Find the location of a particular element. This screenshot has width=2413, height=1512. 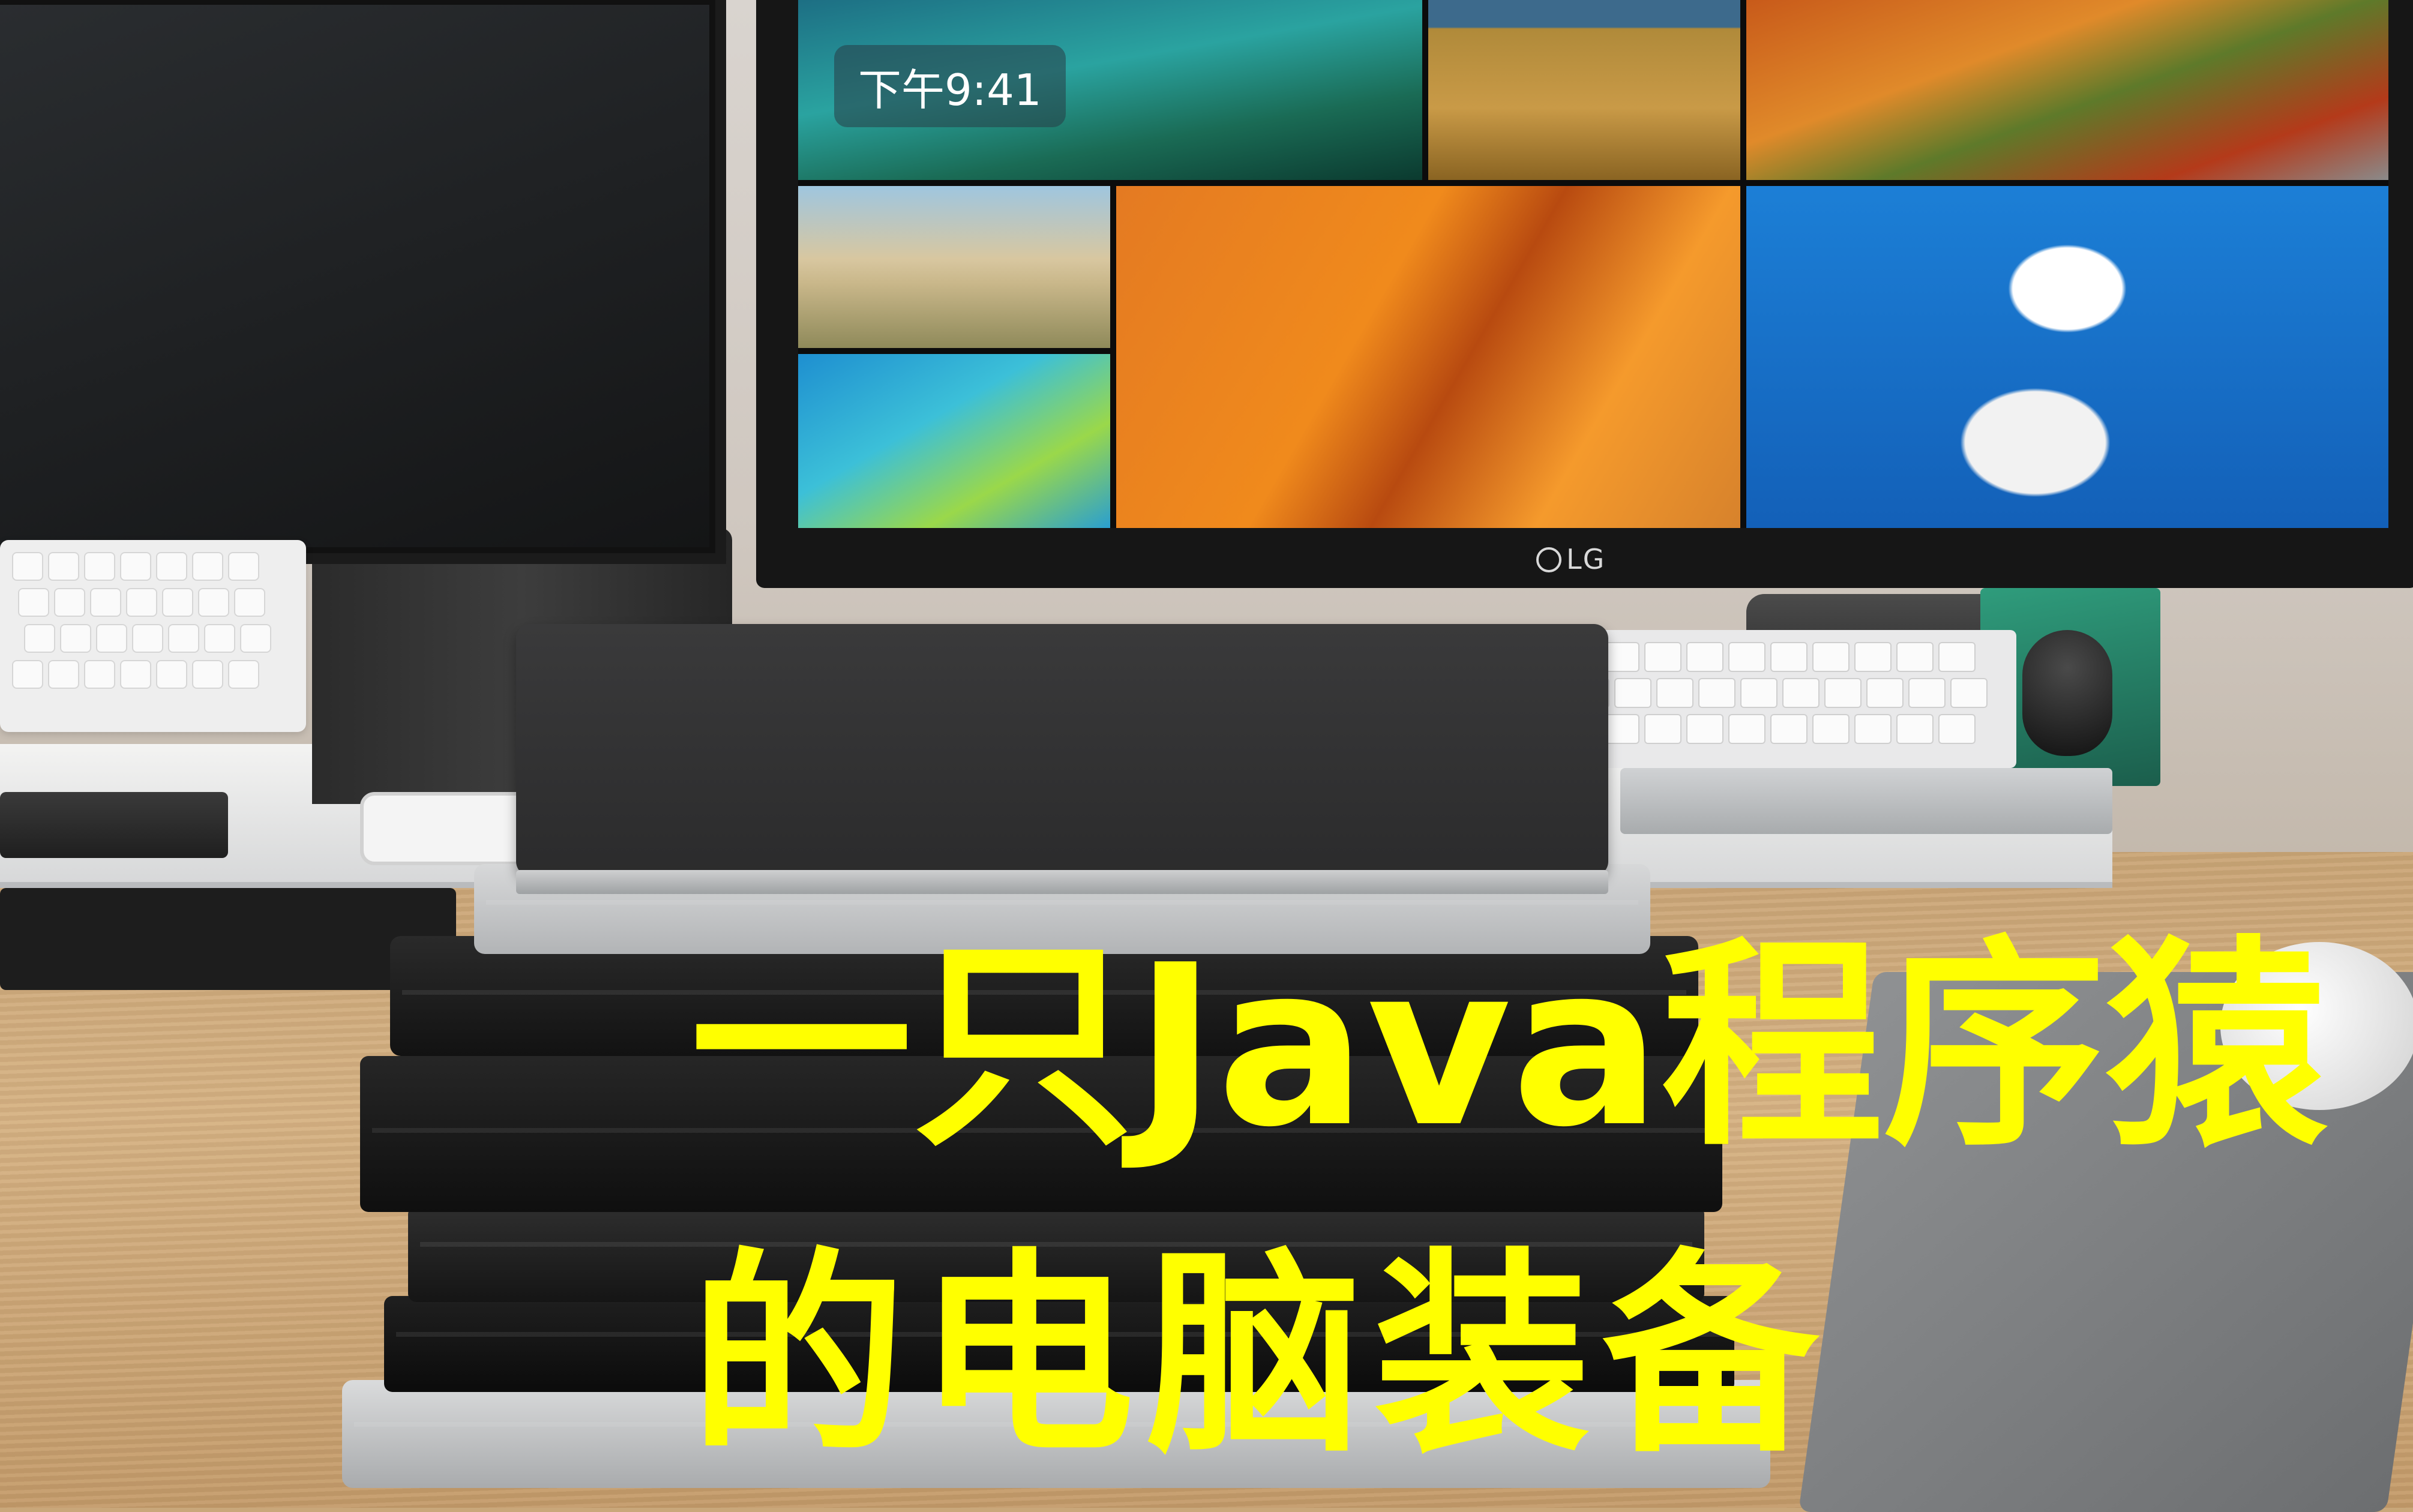

wallpaper-tile-fish is located at coordinates (954, 441).